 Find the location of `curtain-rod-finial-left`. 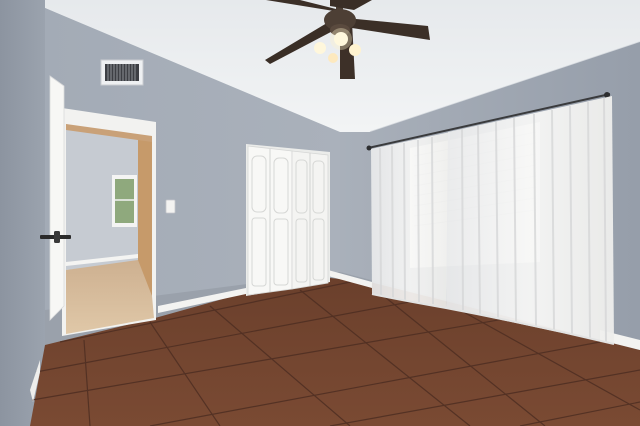

curtain-rod-finial-left is located at coordinates (369, 148).